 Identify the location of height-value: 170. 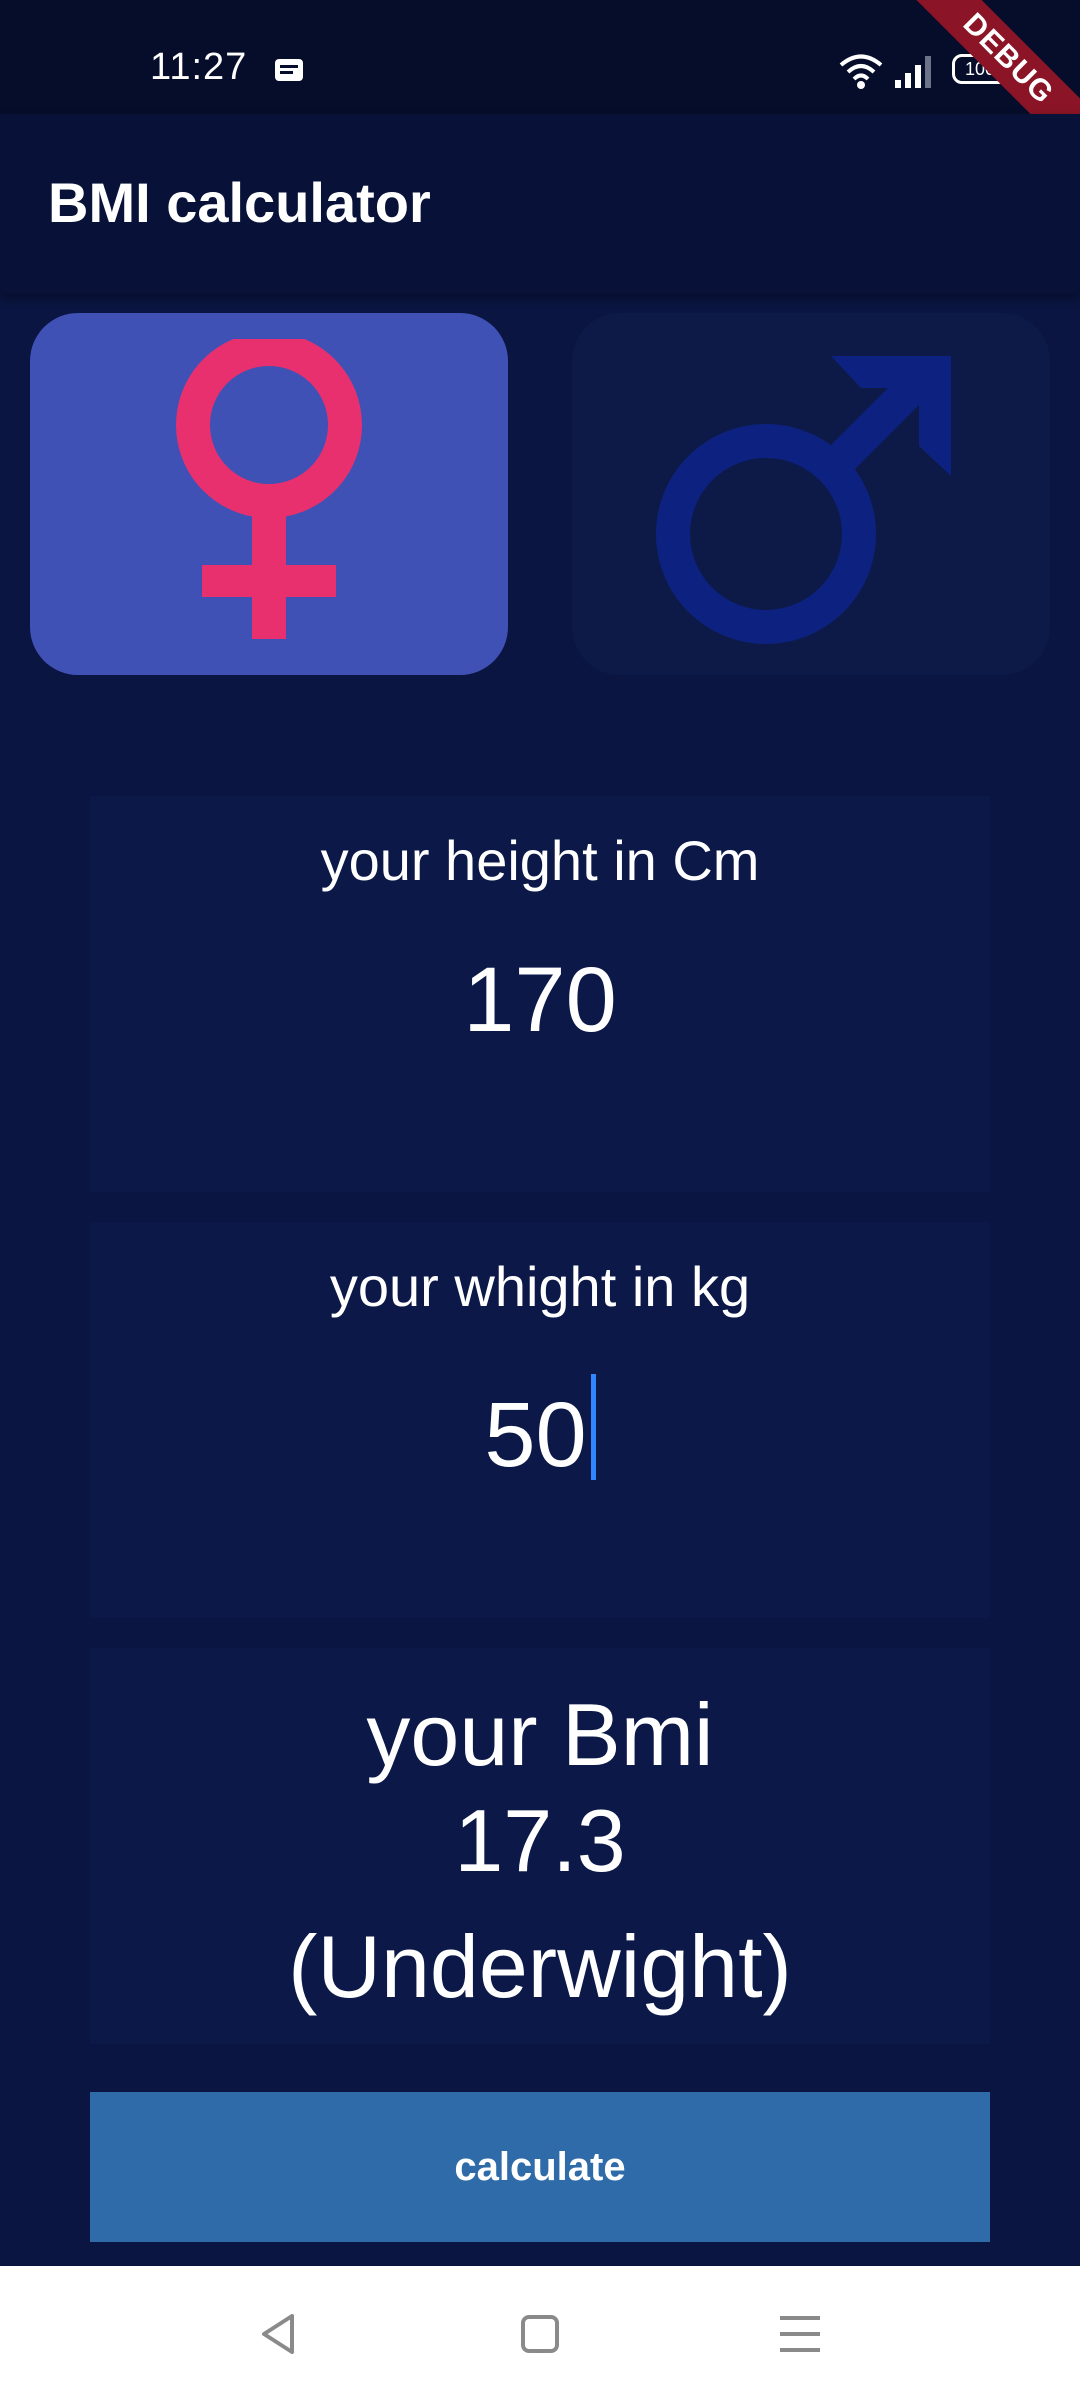
(540, 1000).